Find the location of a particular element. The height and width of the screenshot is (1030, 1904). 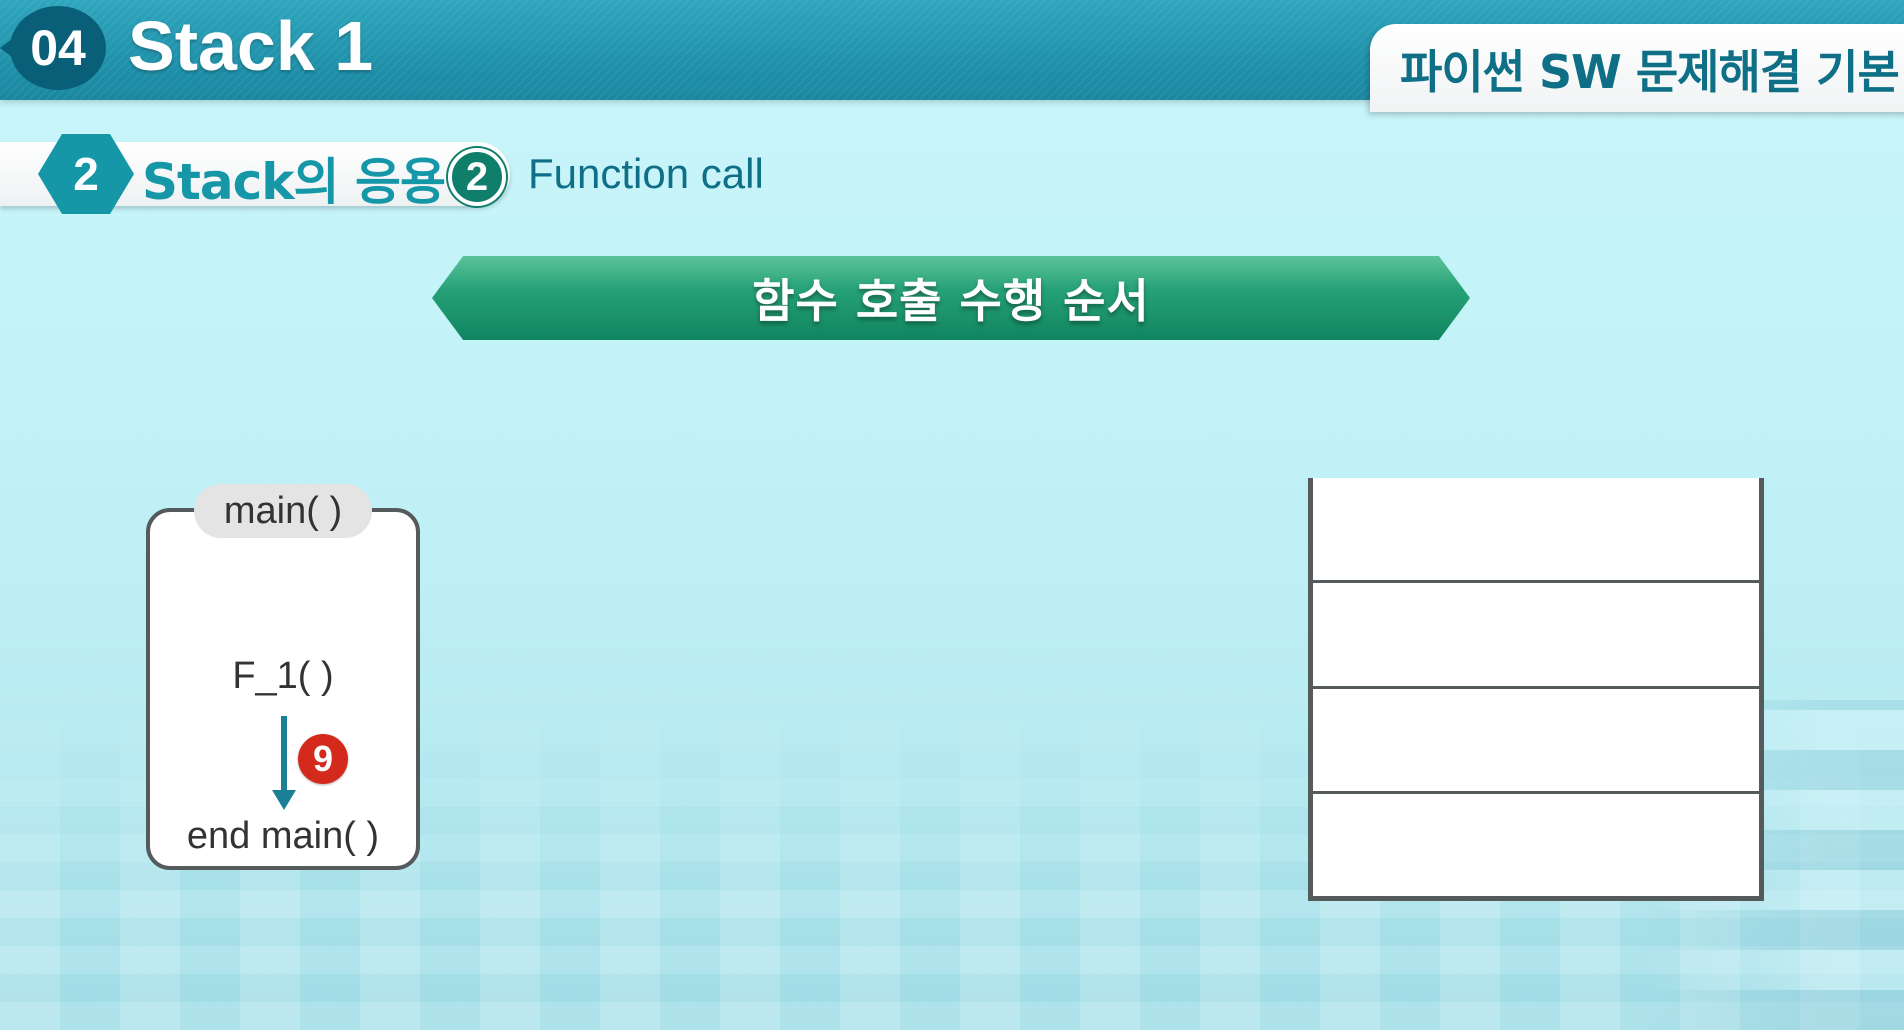

chapter-title: Stack 1 is located at coordinates (251, 46).